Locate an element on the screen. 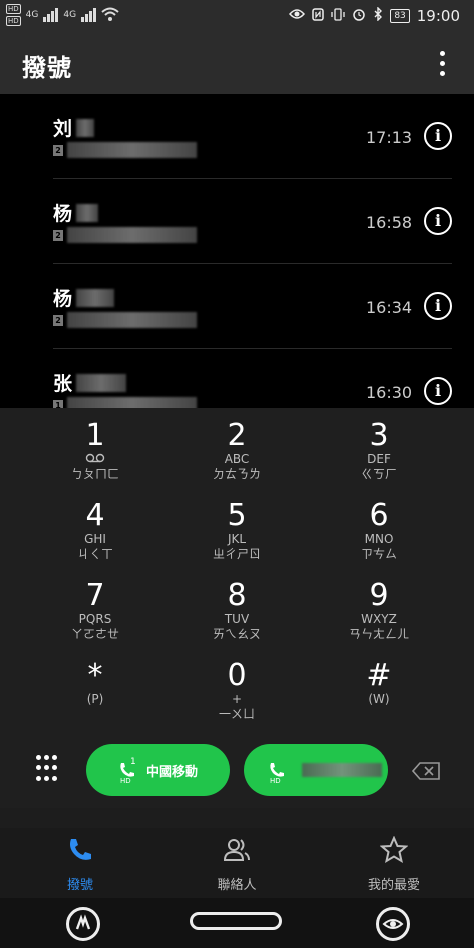  key-1: 1 ㄅㄆㄇㄈ is located at coordinates (95, 448).